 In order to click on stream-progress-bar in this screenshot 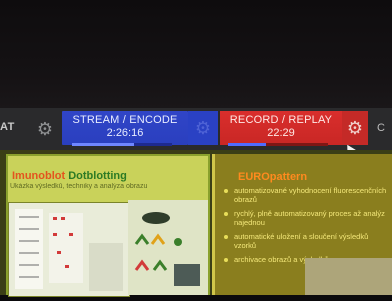, I will do `click(122, 144)`.